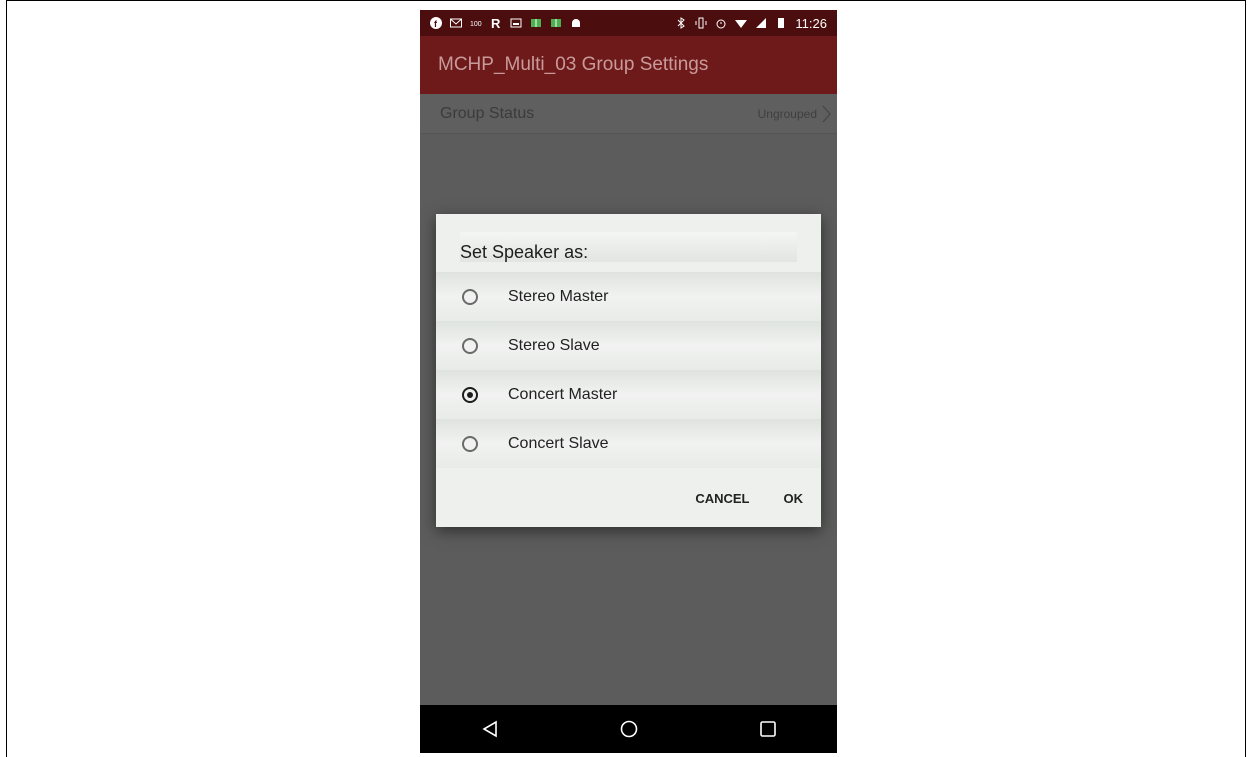 Image resolution: width=1251 pixels, height=757 pixels. What do you see at coordinates (436, 23) in the screenshot?
I see `facebook-icon: f` at bounding box center [436, 23].